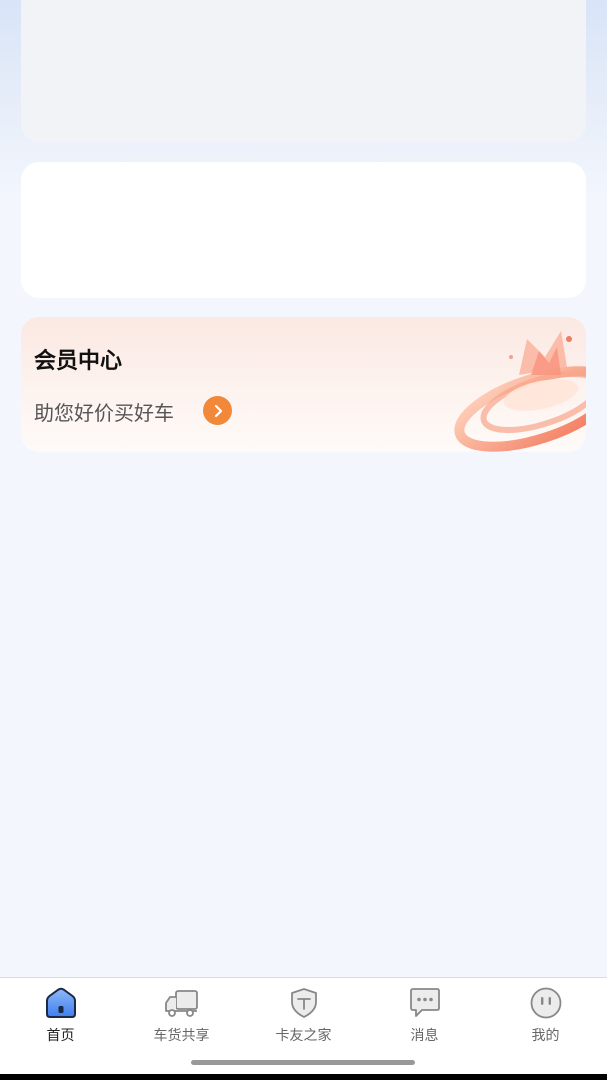  I want to click on tab-label: 我的, so click(545, 1036).